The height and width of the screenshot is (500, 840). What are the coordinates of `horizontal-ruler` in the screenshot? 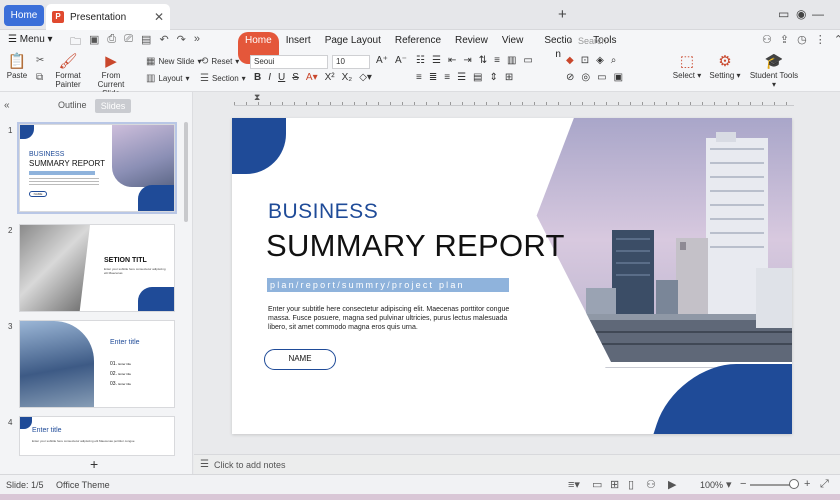 It's located at (514, 100).